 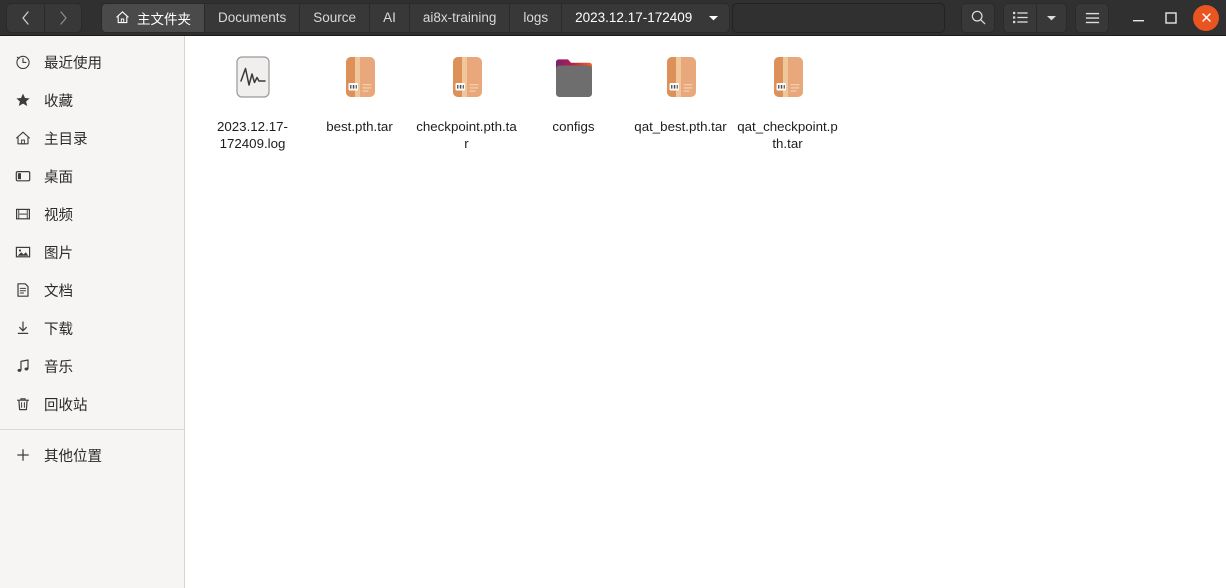 I want to click on minimize-icon, so click(x=1138, y=20).